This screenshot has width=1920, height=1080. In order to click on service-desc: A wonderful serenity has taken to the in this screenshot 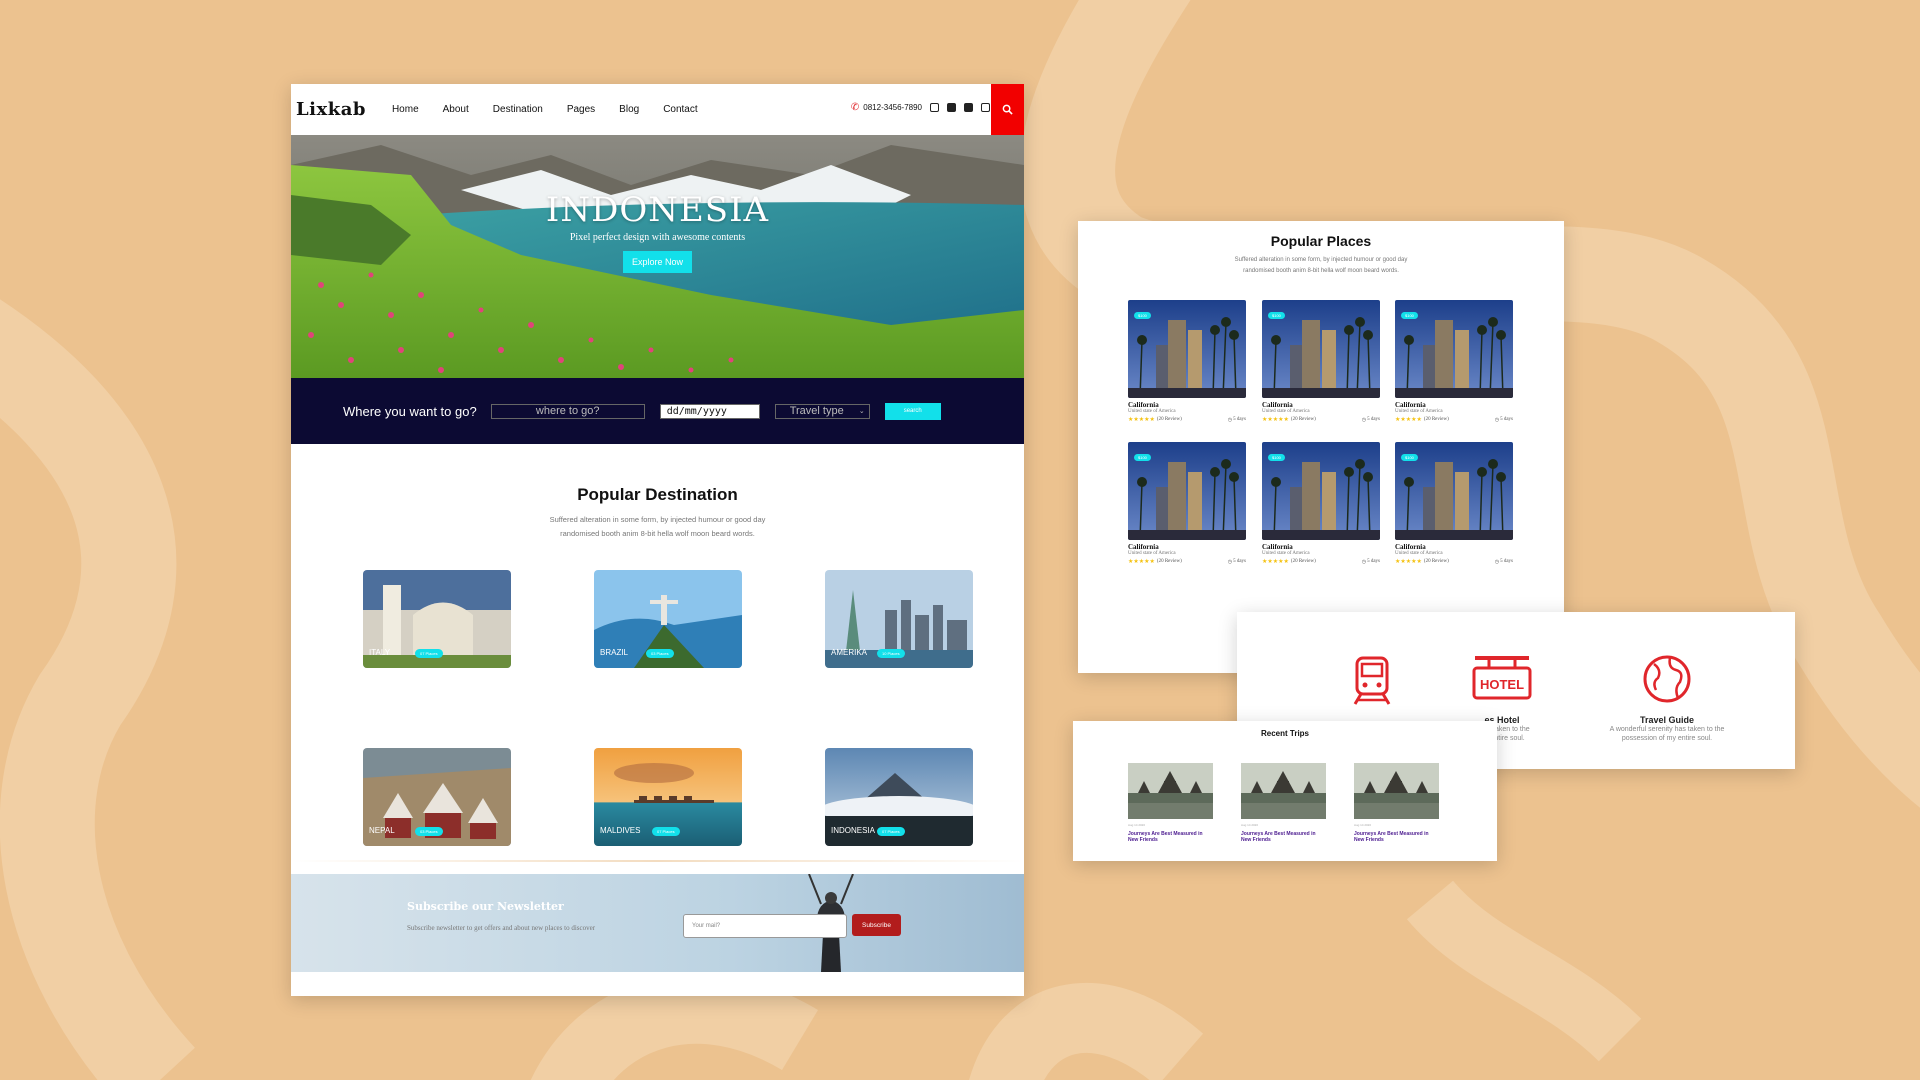, I will do `click(1667, 729)`.